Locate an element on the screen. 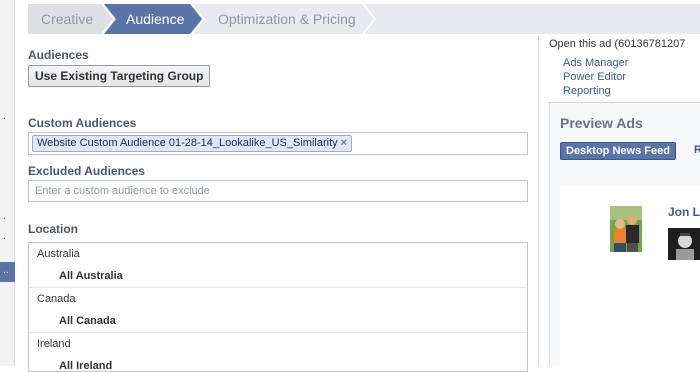  step-optimization-pricing: Optimization & Pricing is located at coordinates (287, 19).